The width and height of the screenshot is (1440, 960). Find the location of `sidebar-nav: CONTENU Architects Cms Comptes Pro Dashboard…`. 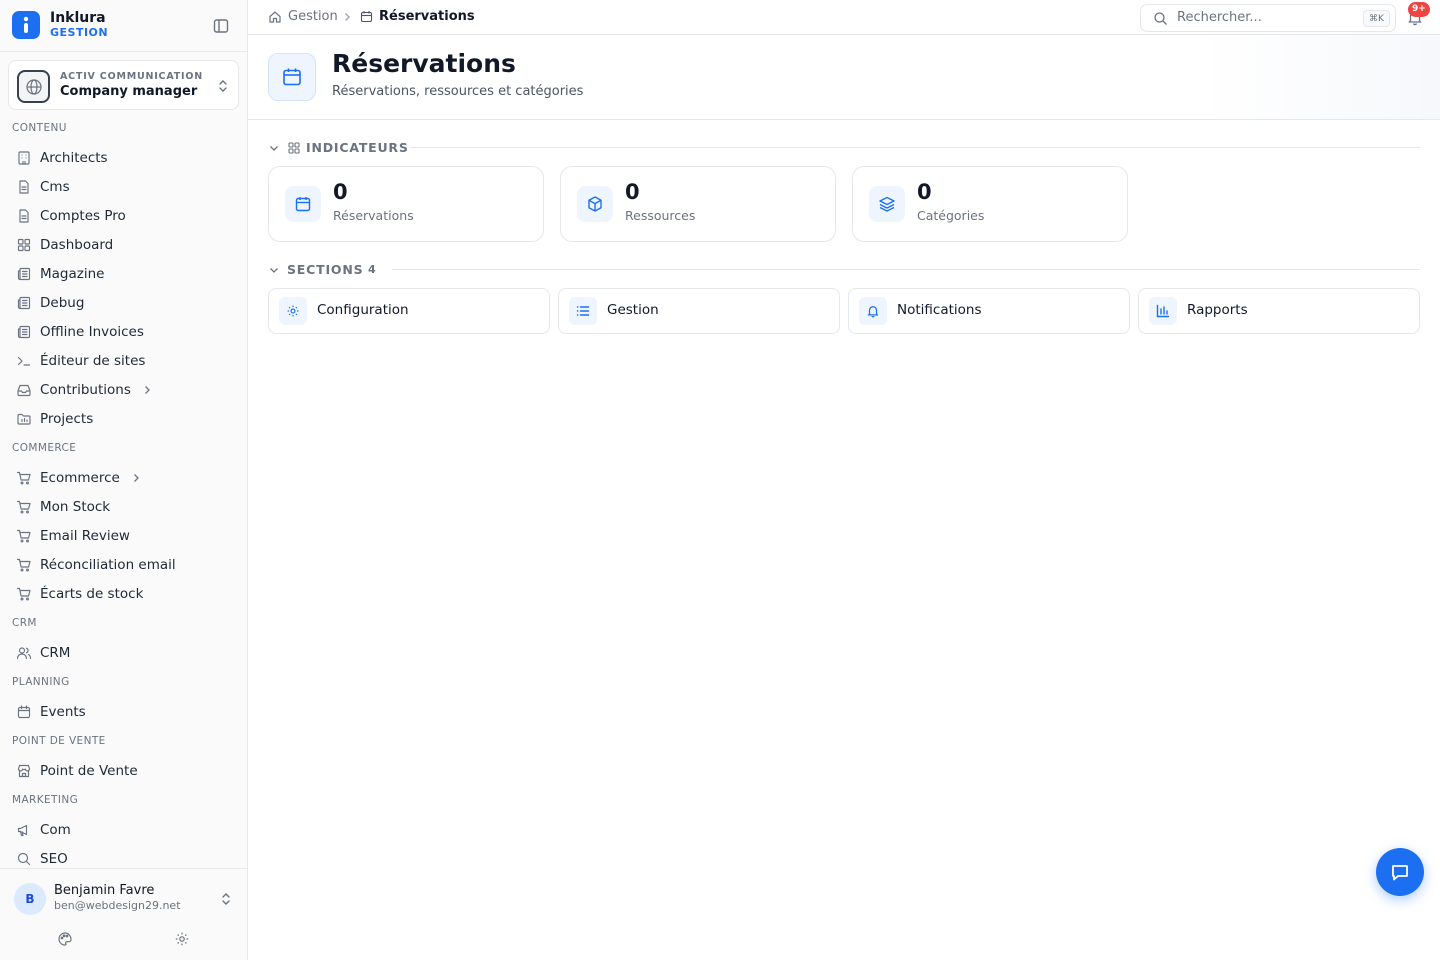

sidebar-nav: CONTENU Architects Cms Comptes Pro Dashboard… is located at coordinates (123, 492).